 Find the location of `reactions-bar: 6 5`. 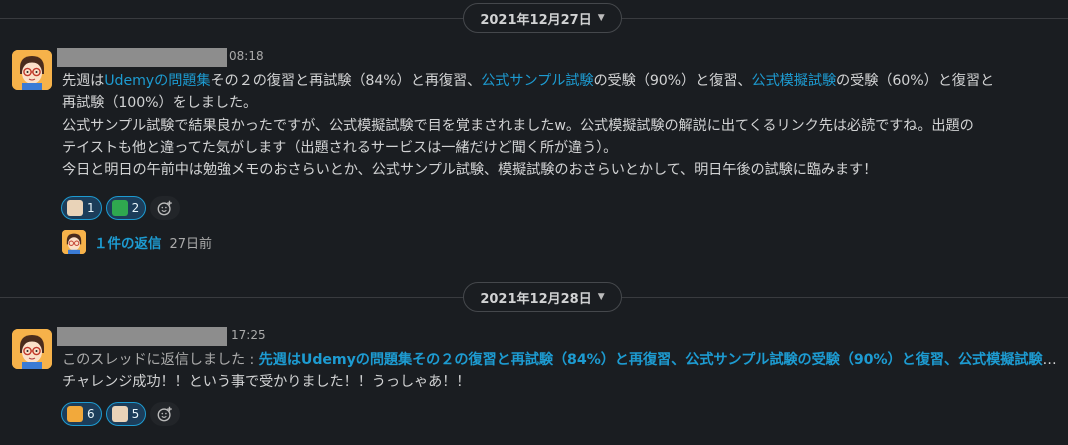

reactions-bar: 6 5 is located at coordinates (121, 414).